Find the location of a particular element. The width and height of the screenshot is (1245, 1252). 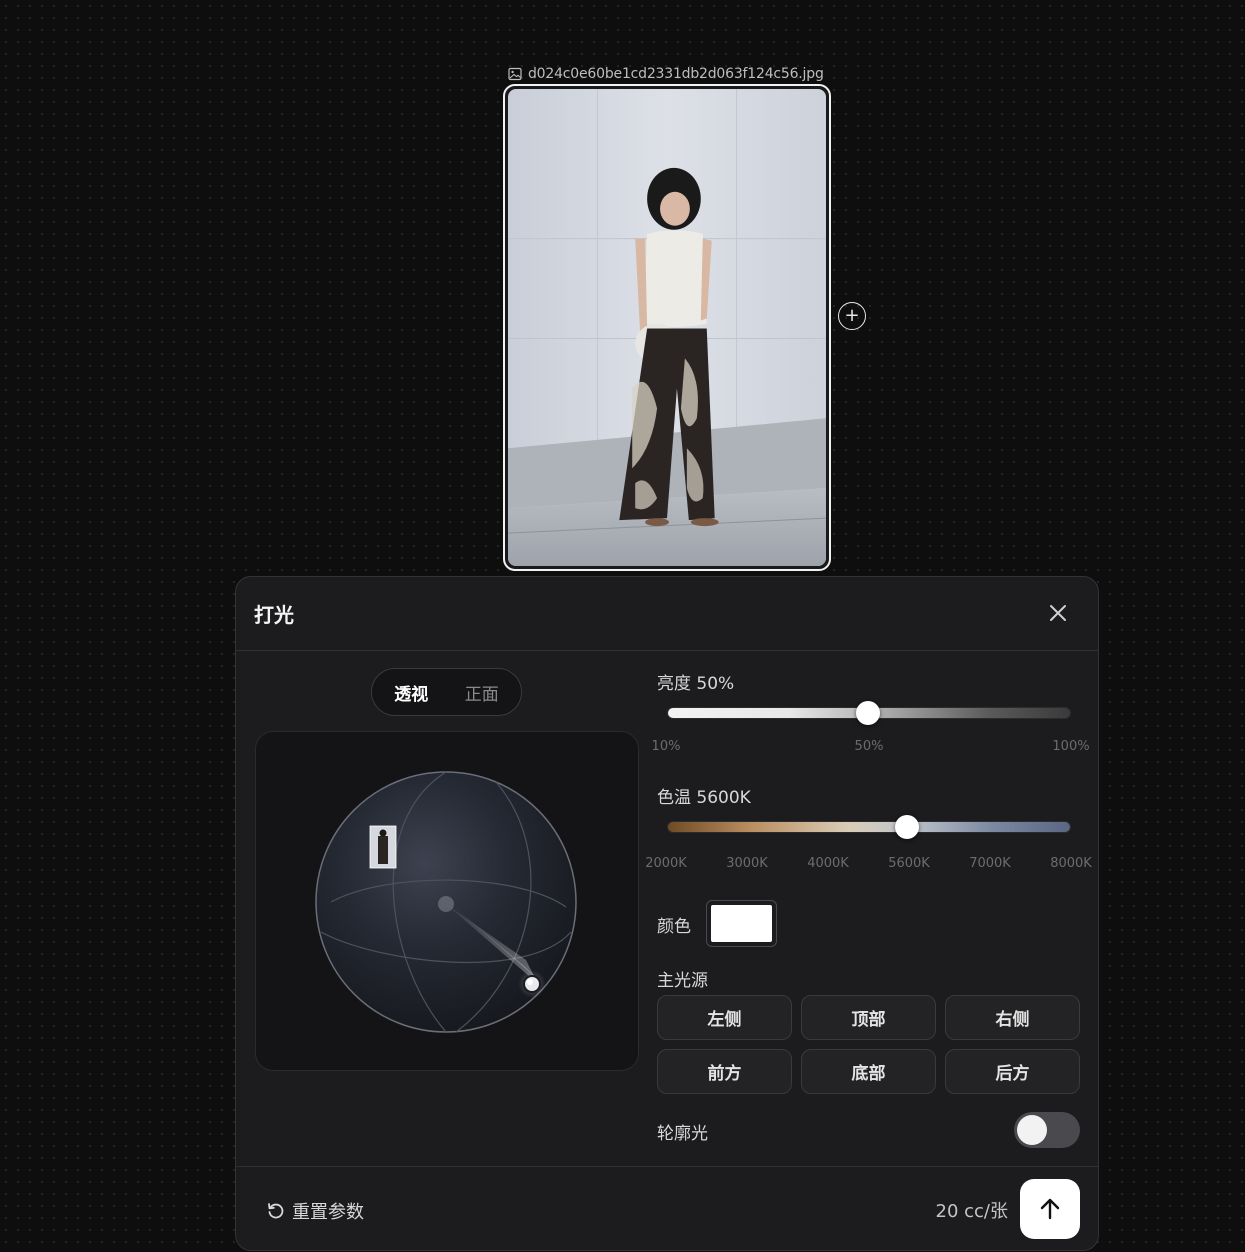

toggle-knob is located at coordinates (1032, 1130).